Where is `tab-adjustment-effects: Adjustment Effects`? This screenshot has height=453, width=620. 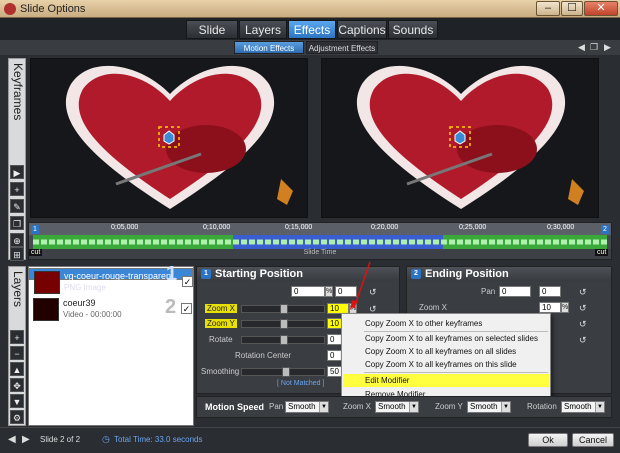
tab-adjustment-effects: Adjustment Effects is located at coordinates (342, 47).